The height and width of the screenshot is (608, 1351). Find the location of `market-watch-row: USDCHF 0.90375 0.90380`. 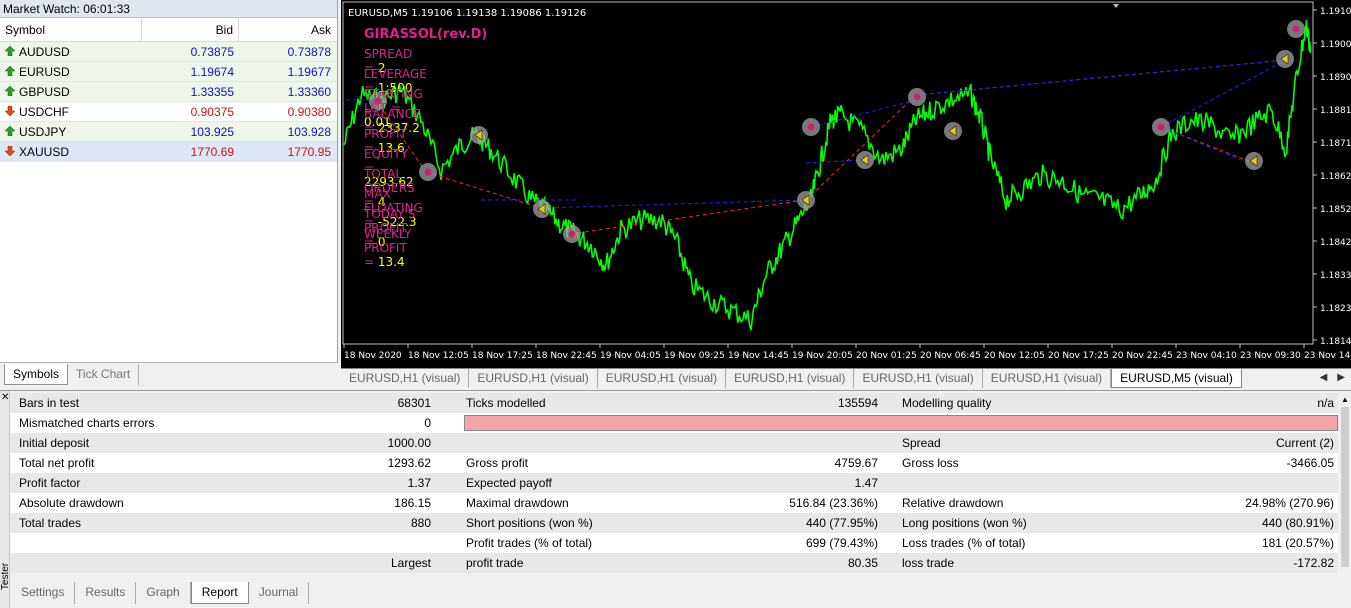

market-watch-row: USDCHF 0.90375 0.90380 is located at coordinates (168, 112).